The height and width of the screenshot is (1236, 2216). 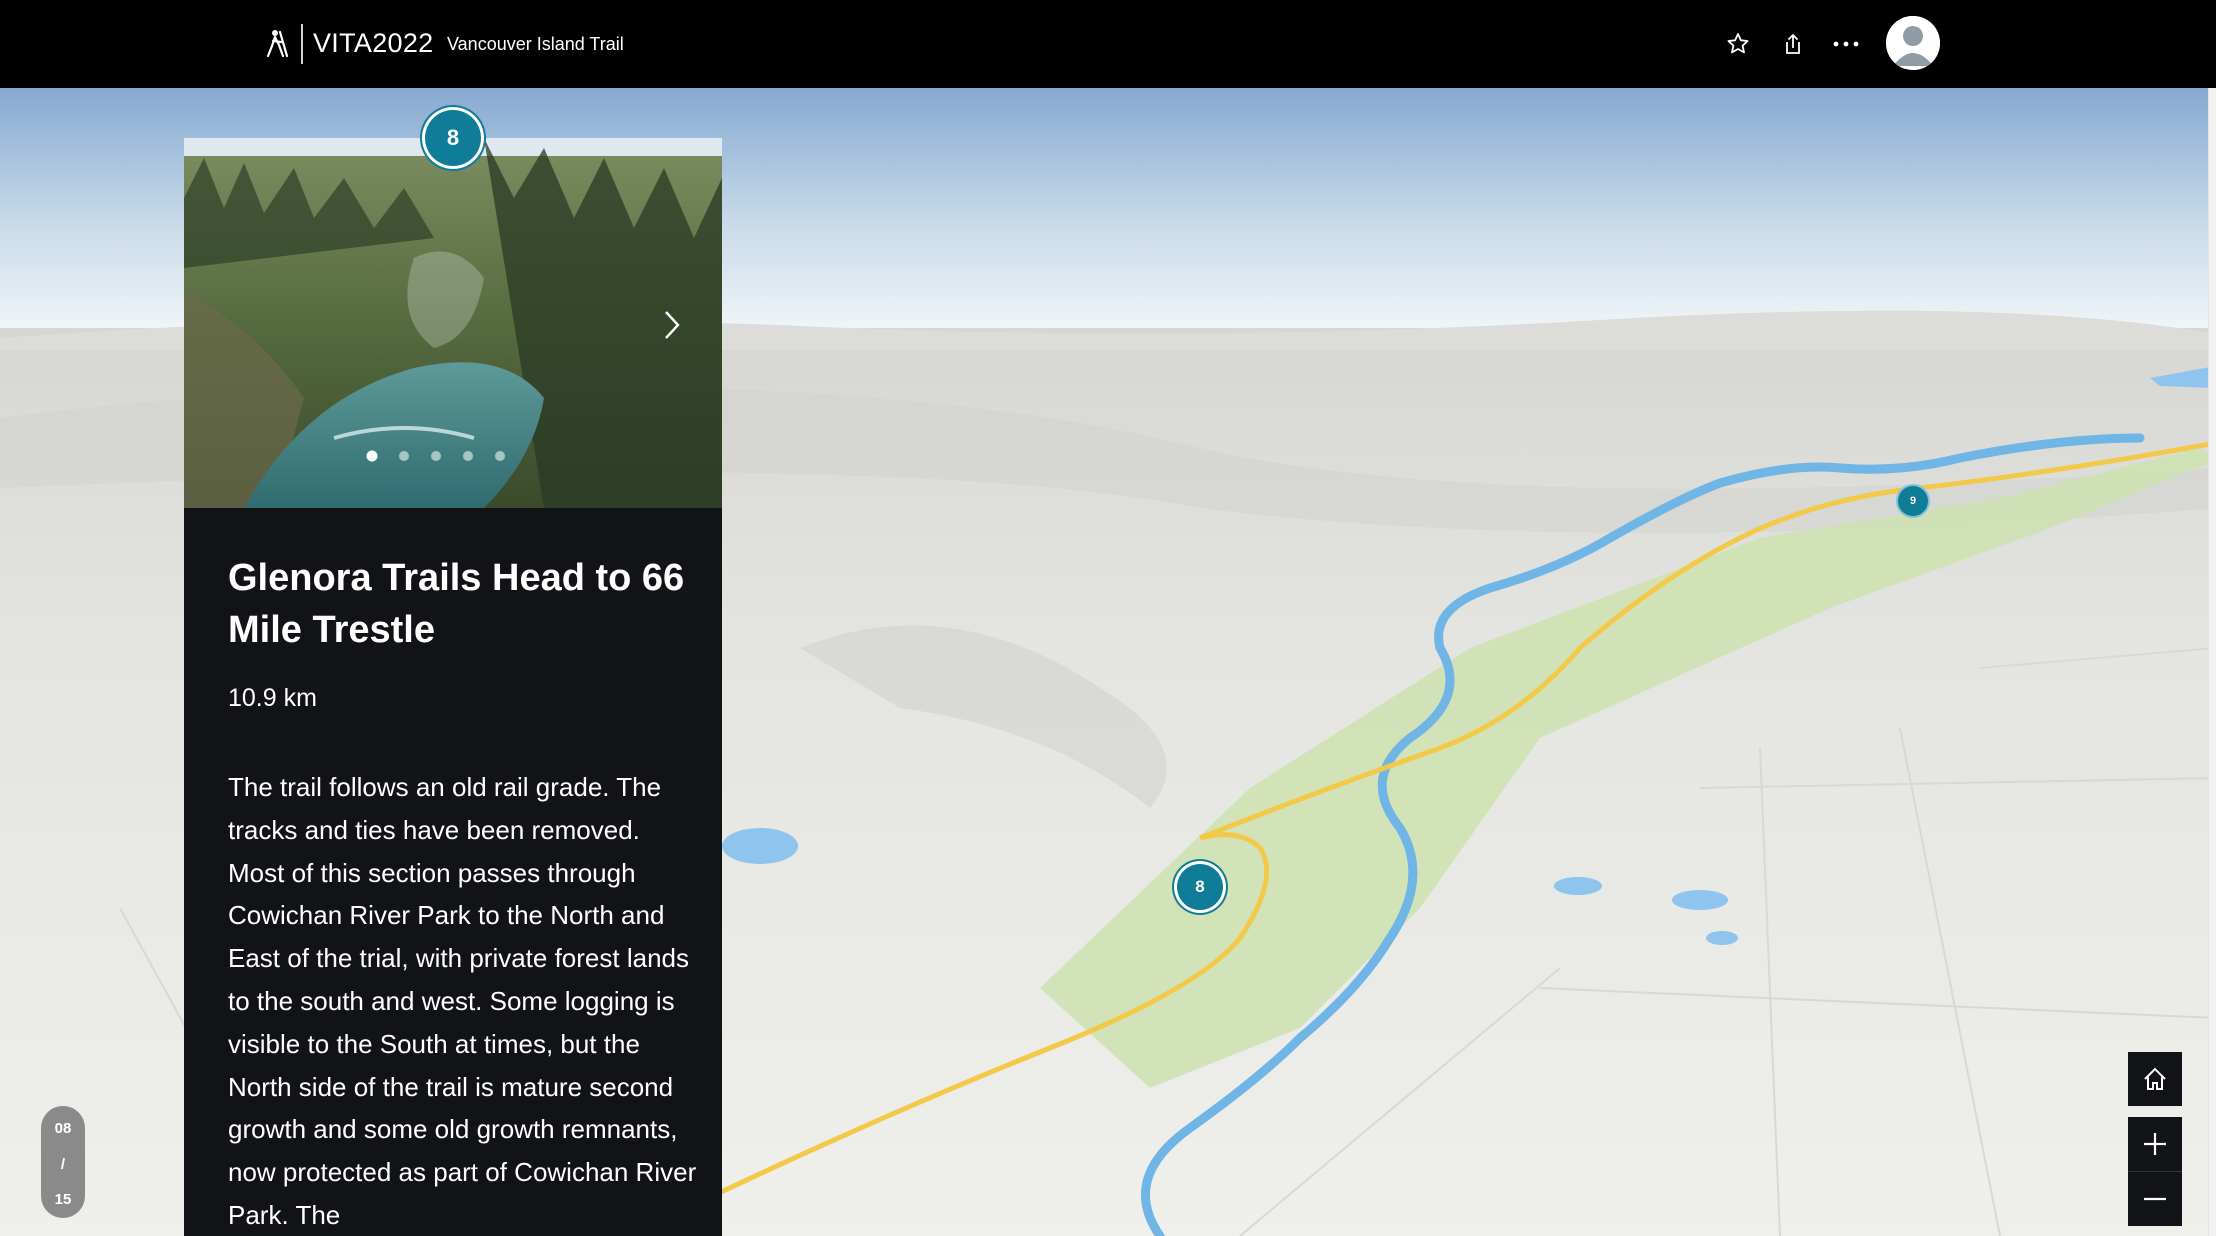 I want to click on page-counter: 08 / 15, so click(x=63, y=1162).